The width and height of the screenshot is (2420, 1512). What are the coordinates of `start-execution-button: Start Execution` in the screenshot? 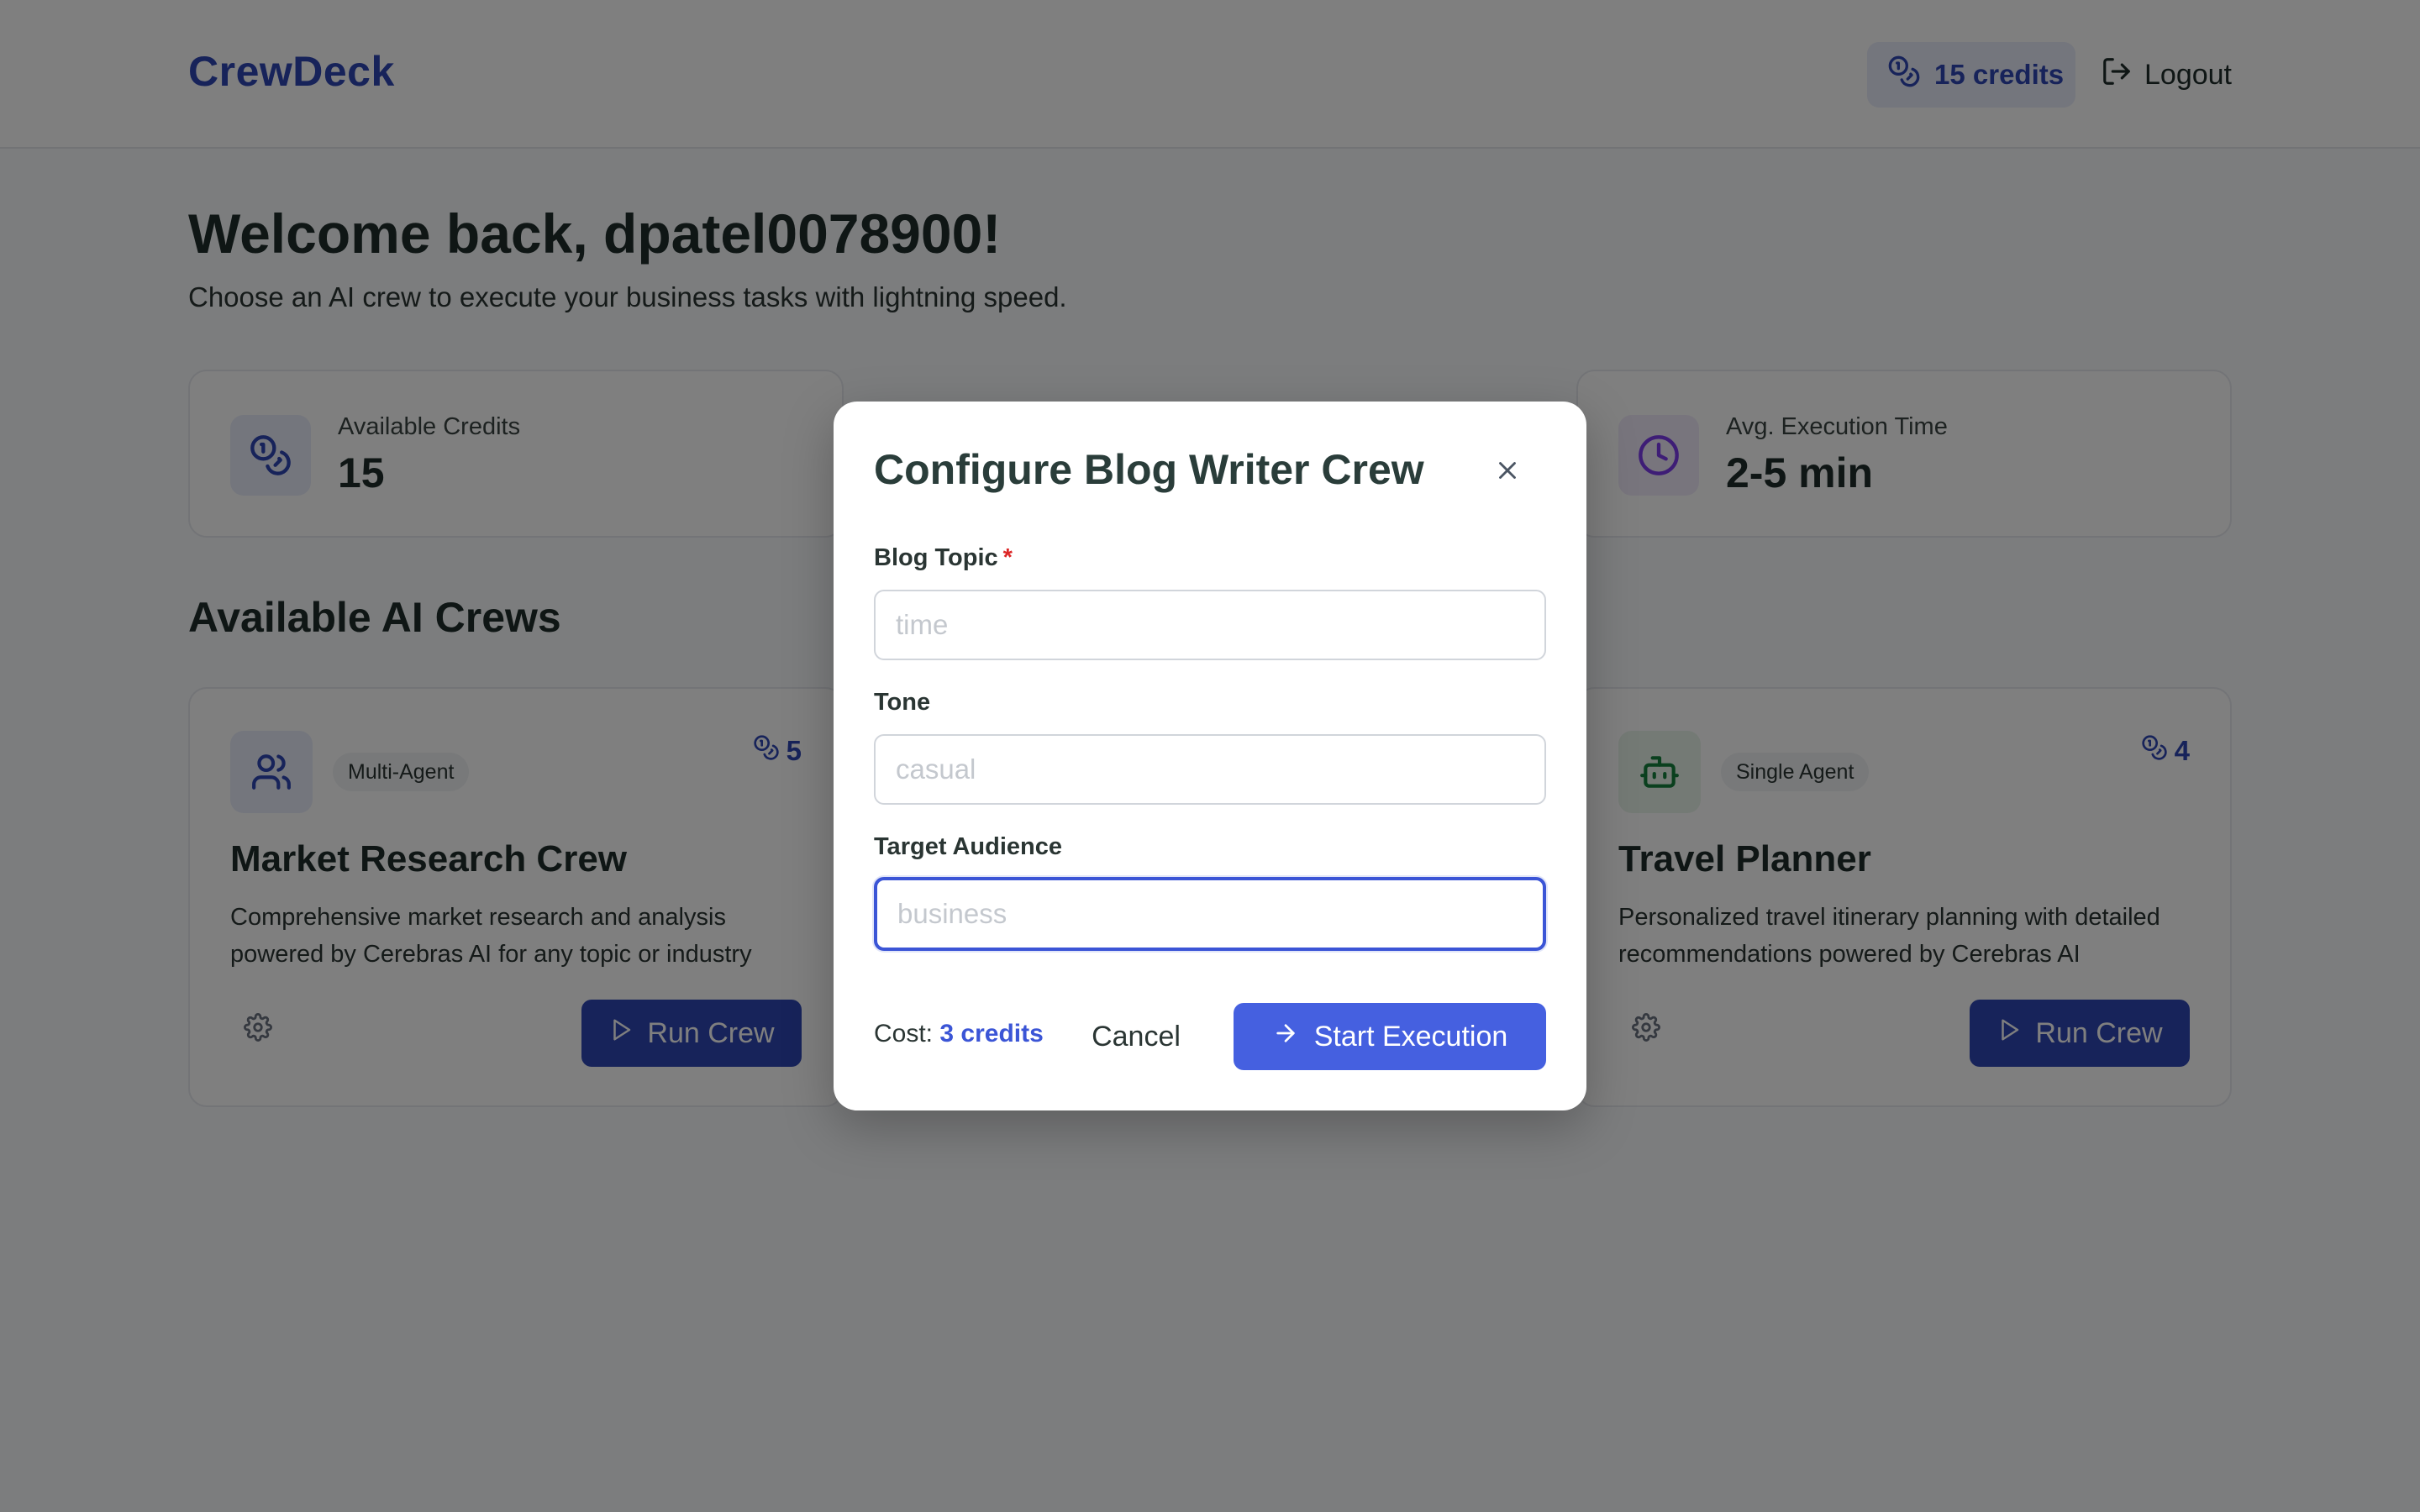 It's located at (1390, 1036).